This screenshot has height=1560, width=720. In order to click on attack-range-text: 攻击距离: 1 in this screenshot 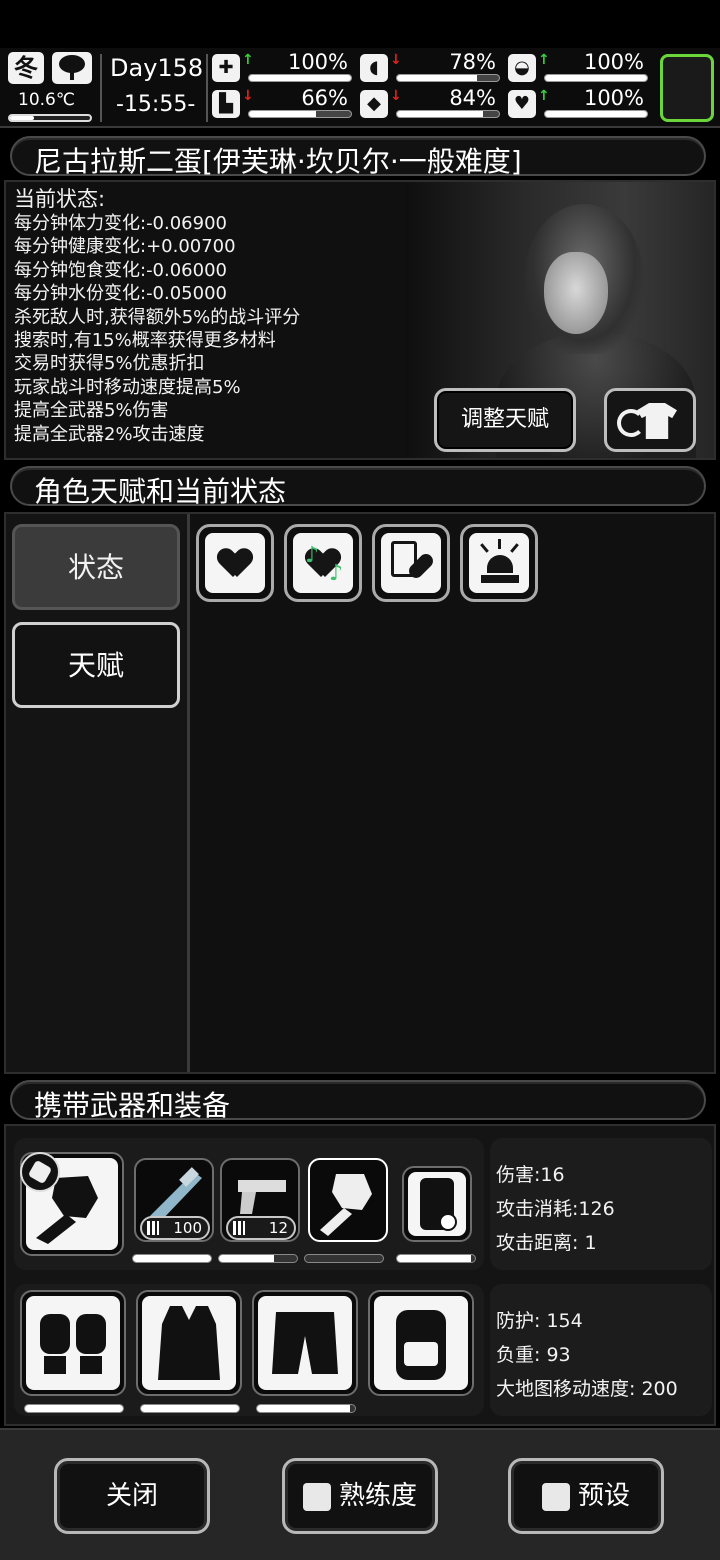, I will do `click(546, 1243)`.